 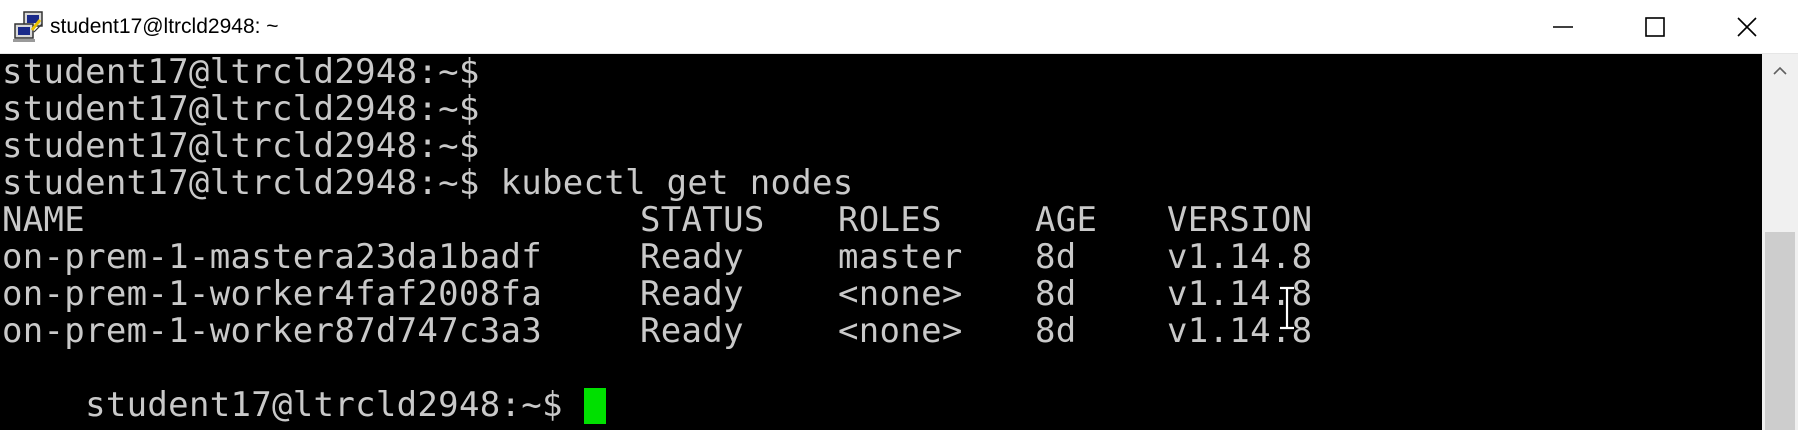 I want to click on column-header-roles: ROLES, so click(x=890, y=220).